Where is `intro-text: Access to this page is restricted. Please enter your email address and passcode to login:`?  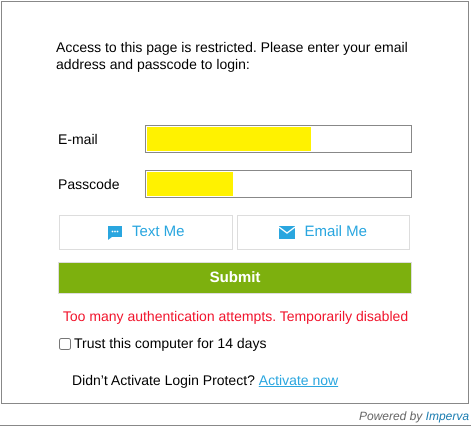
intro-text: Access to this page is restricted. Please enter your email address and passcode to login: is located at coordinates (232, 56).